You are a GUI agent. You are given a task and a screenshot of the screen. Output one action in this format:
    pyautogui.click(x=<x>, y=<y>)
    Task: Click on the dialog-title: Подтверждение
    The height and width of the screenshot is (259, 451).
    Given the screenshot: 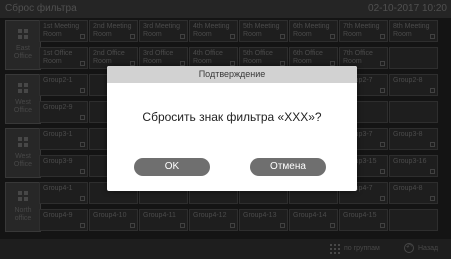 What is the action you would take?
    pyautogui.click(x=232, y=74)
    